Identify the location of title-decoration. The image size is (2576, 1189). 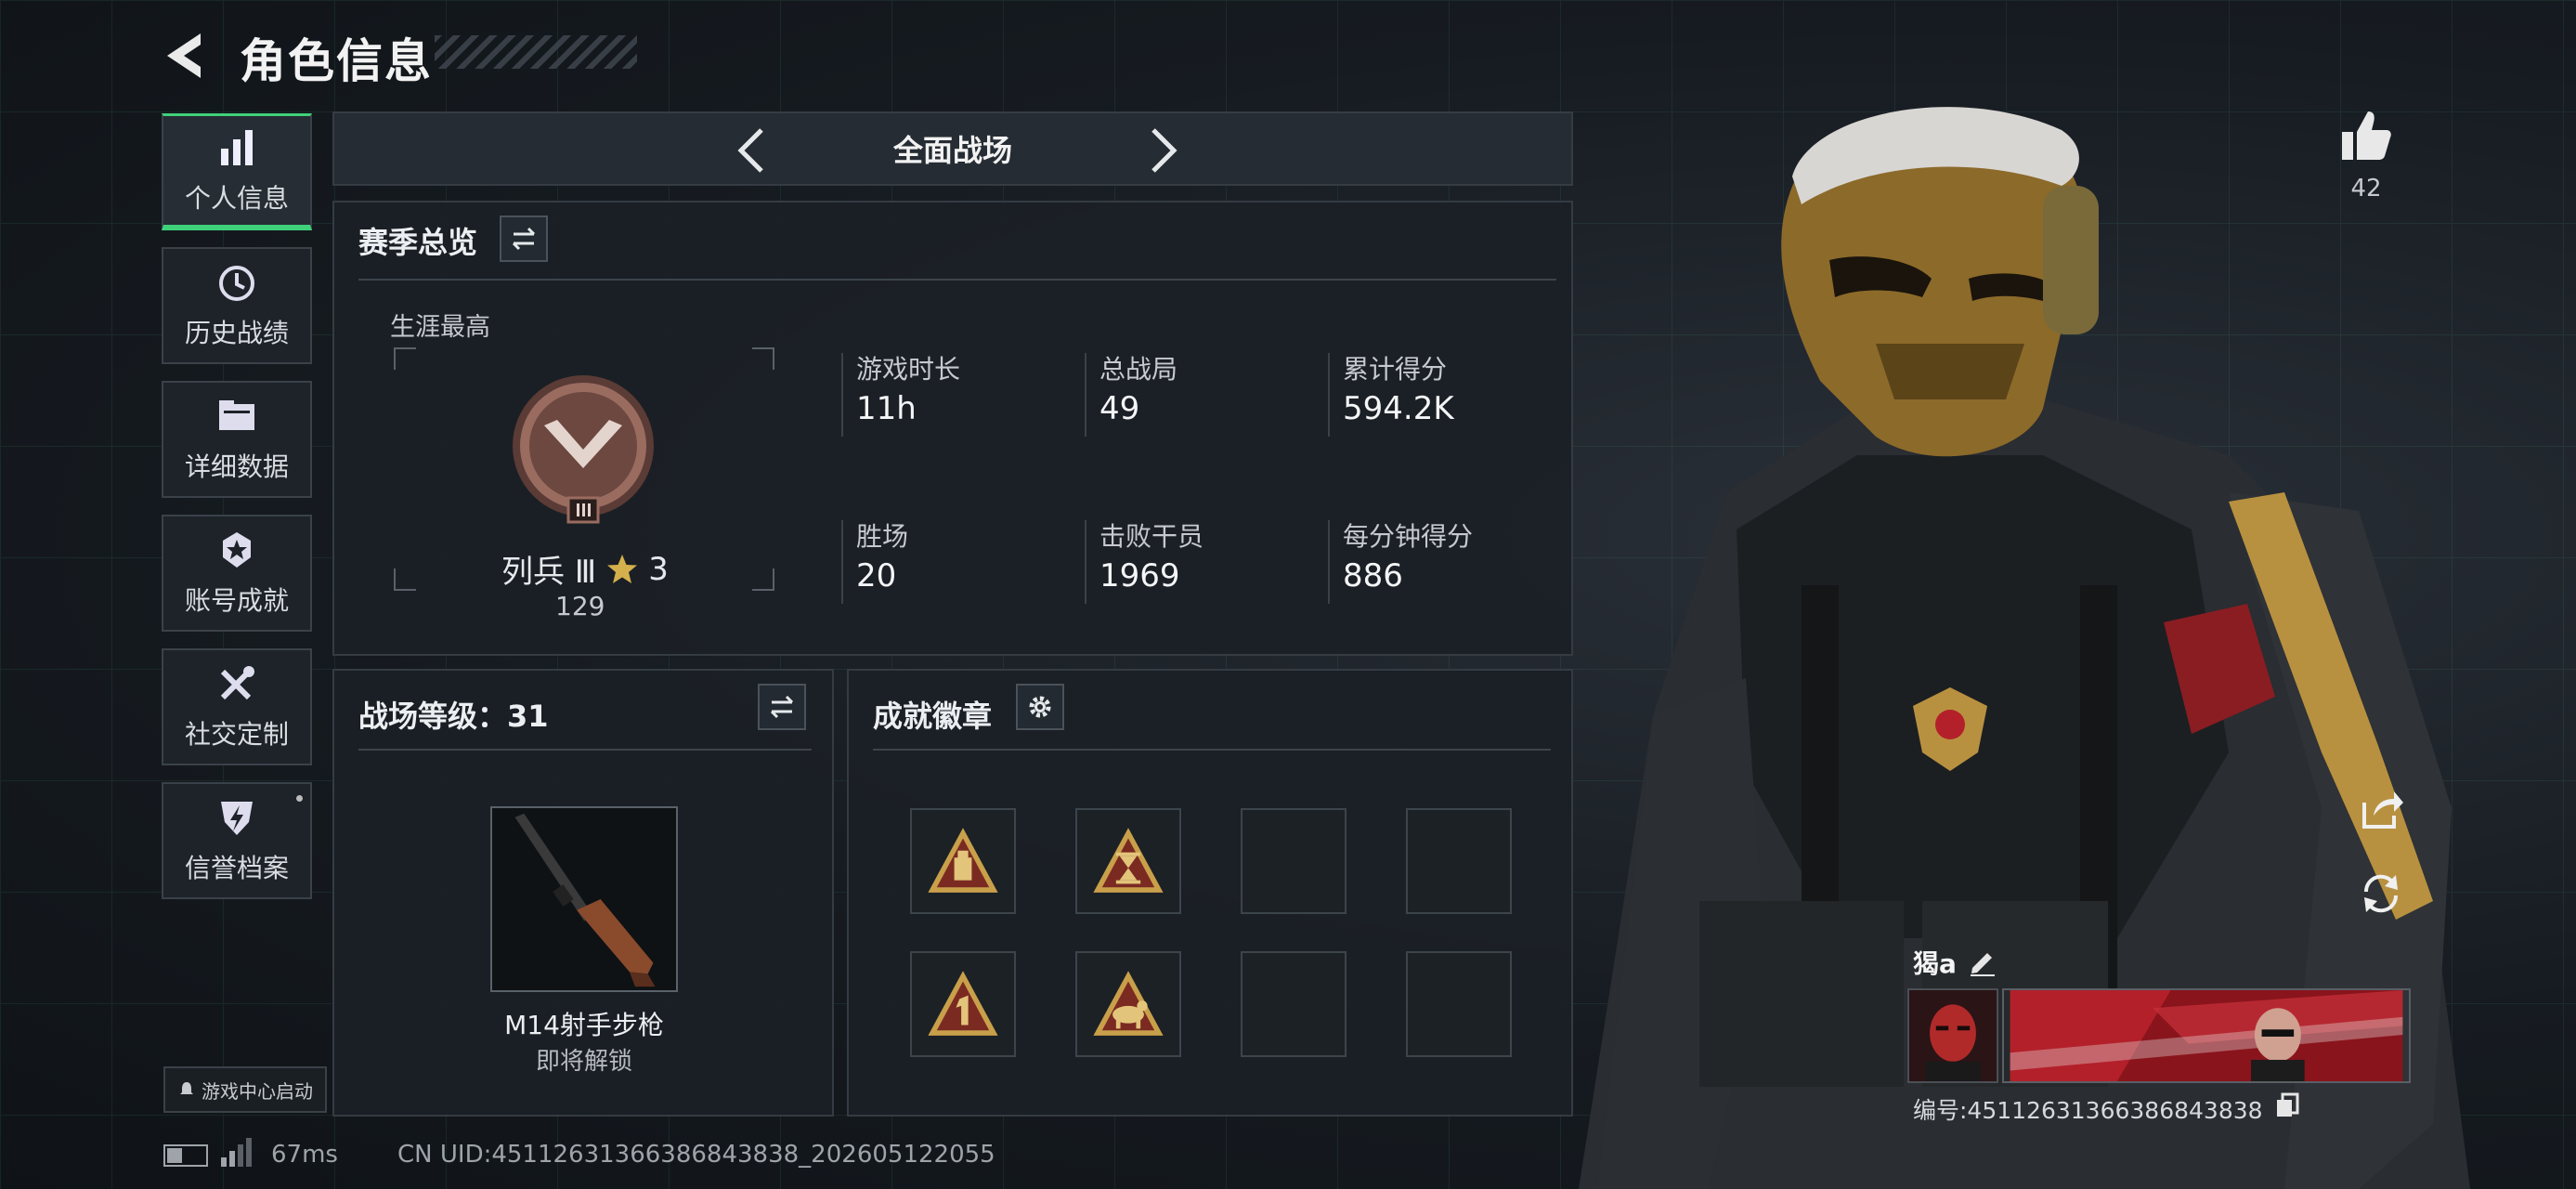
(536, 52).